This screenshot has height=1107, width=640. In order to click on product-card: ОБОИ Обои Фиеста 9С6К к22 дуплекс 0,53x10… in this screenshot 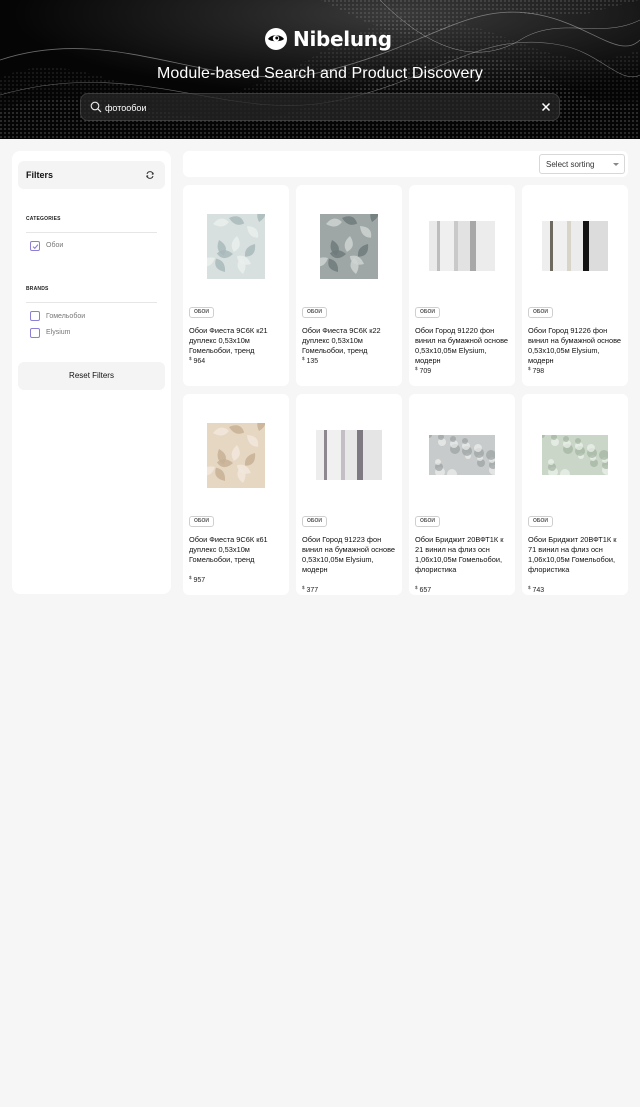, I will do `click(349, 285)`.